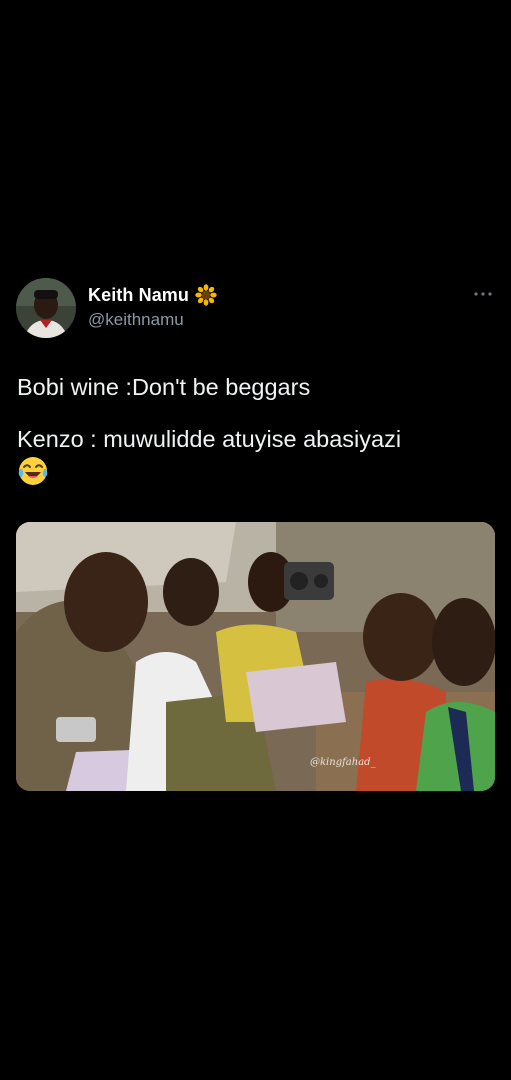 This screenshot has width=511, height=1080. Describe the element at coordinates (343, 762) in the screenshot. I see `media-watermark: @kingfahad_` at that location.